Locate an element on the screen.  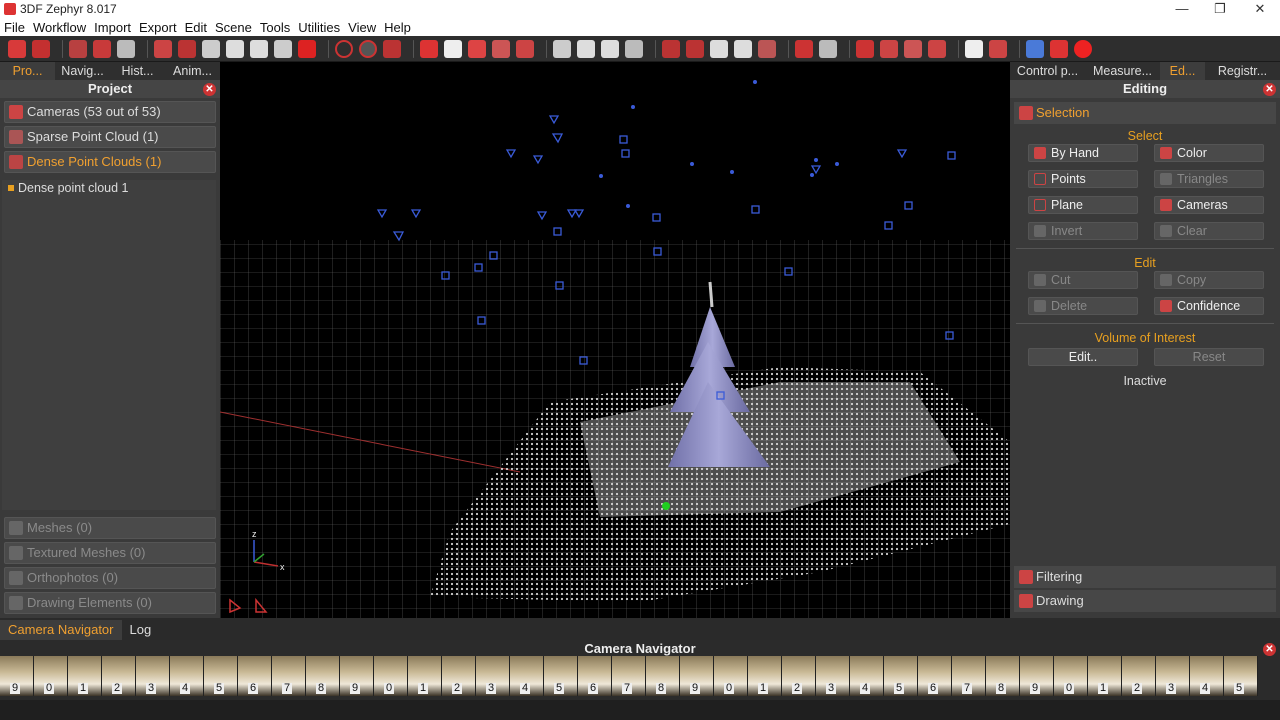
project-item-drawing: Drawing Elements (0) is located at coordinates (110, 603).